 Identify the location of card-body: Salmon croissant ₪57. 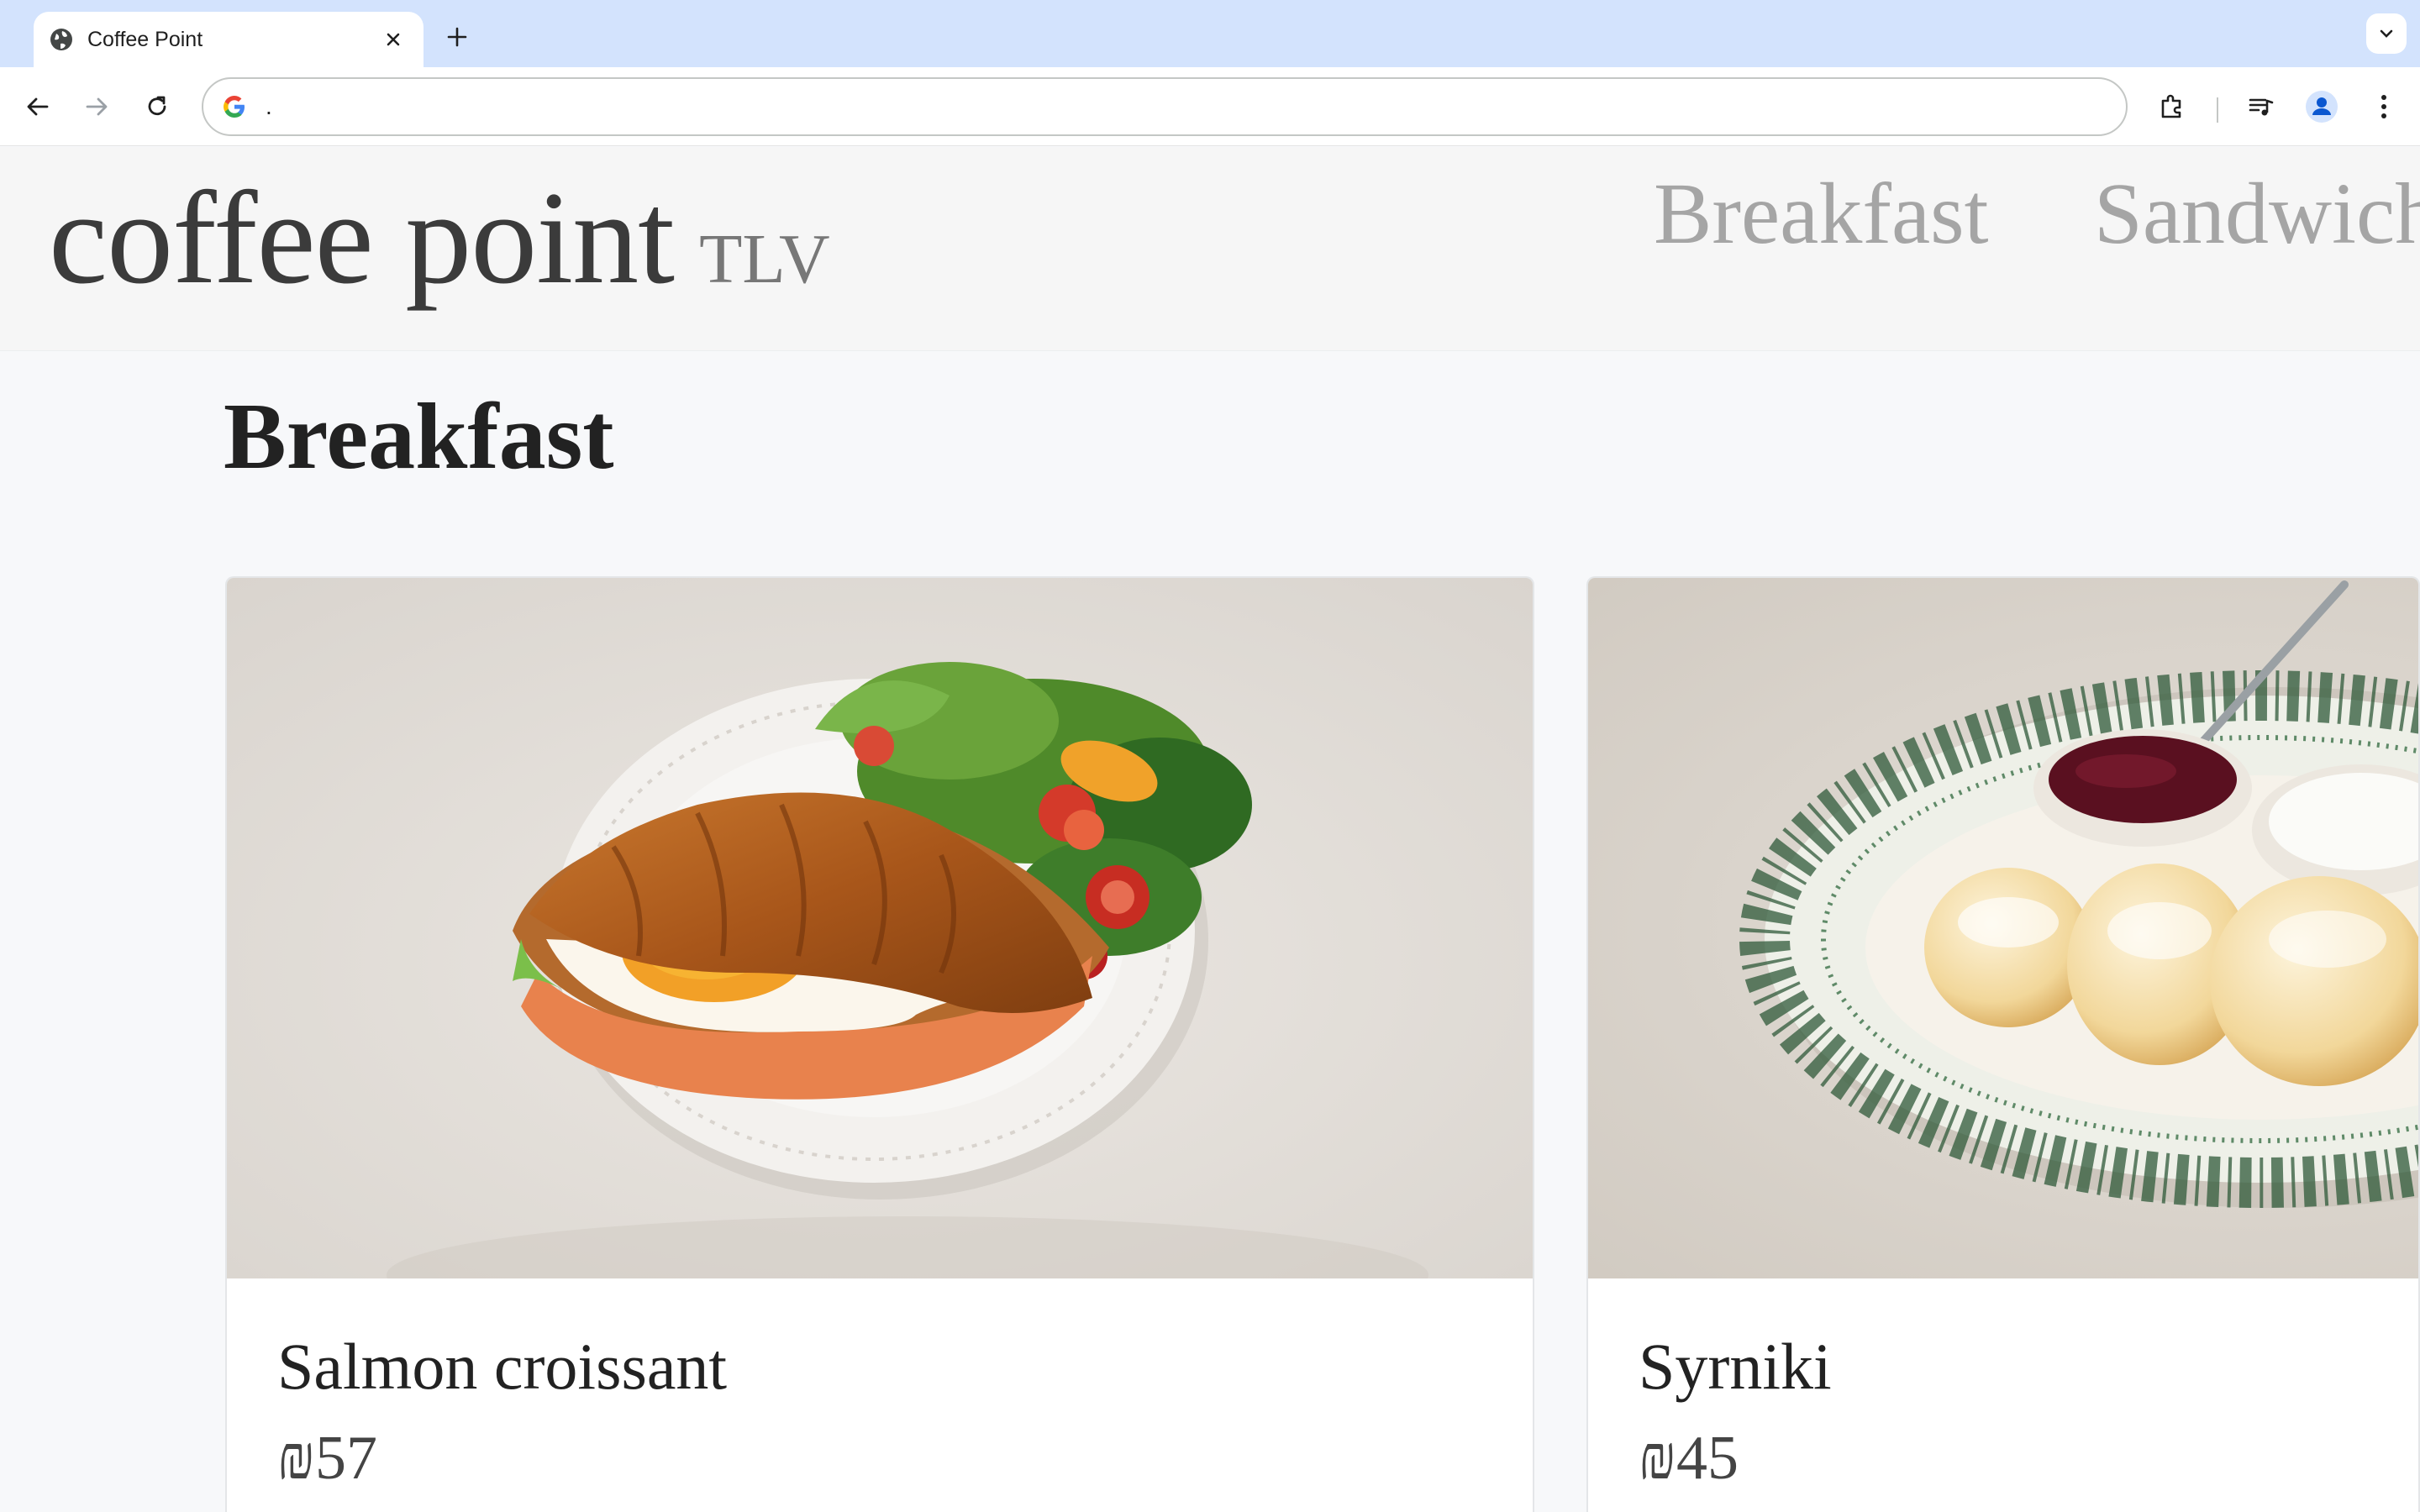
(880, 1395).